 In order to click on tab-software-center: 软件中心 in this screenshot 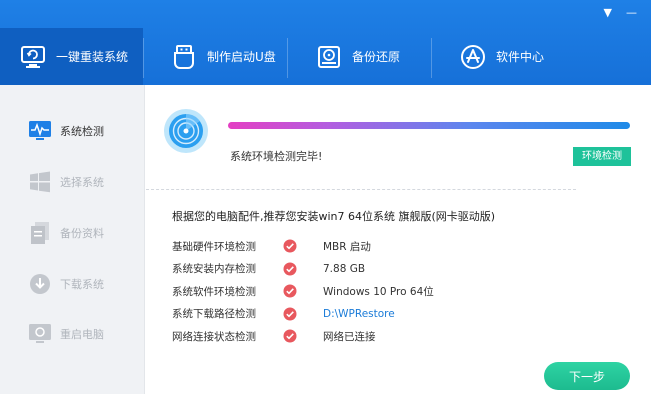, I will do `click(502, 56)`.